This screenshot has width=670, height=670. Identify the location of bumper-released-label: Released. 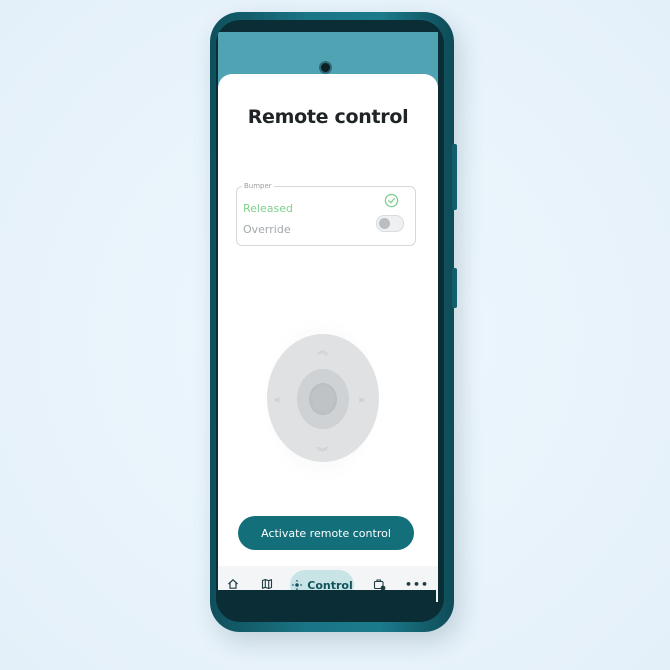
(268, 208).